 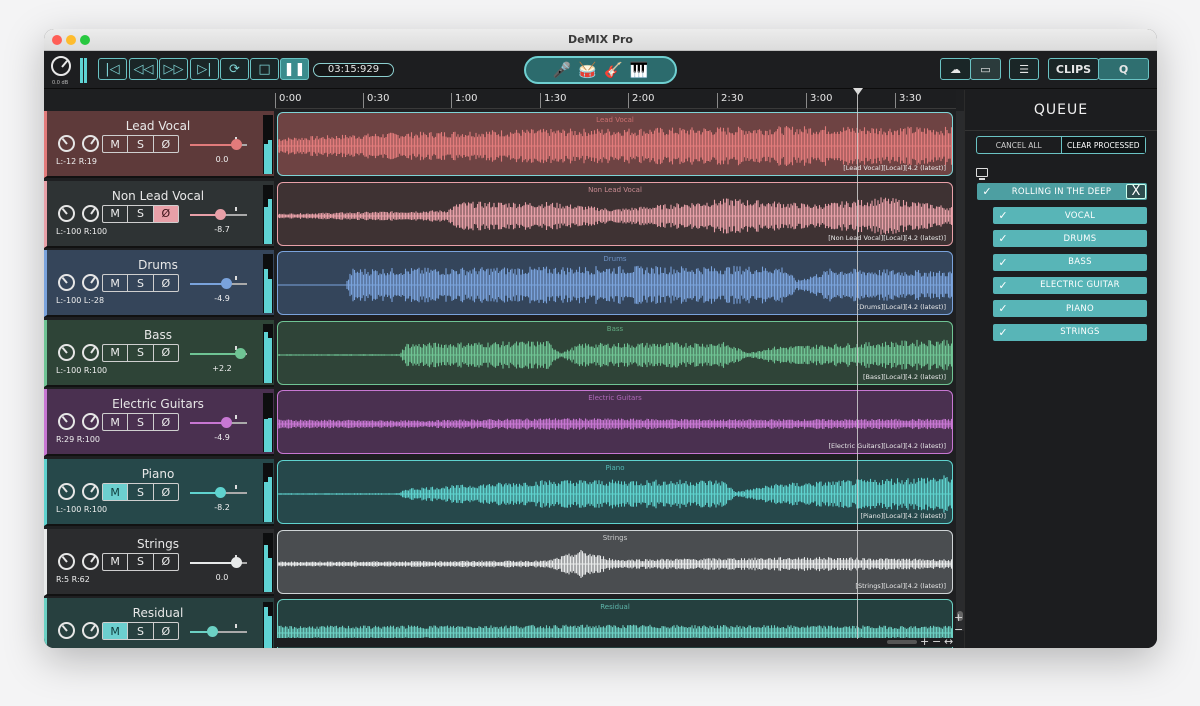 I want to click on track-name: Lead Vocal, so click(x=158, y=126).